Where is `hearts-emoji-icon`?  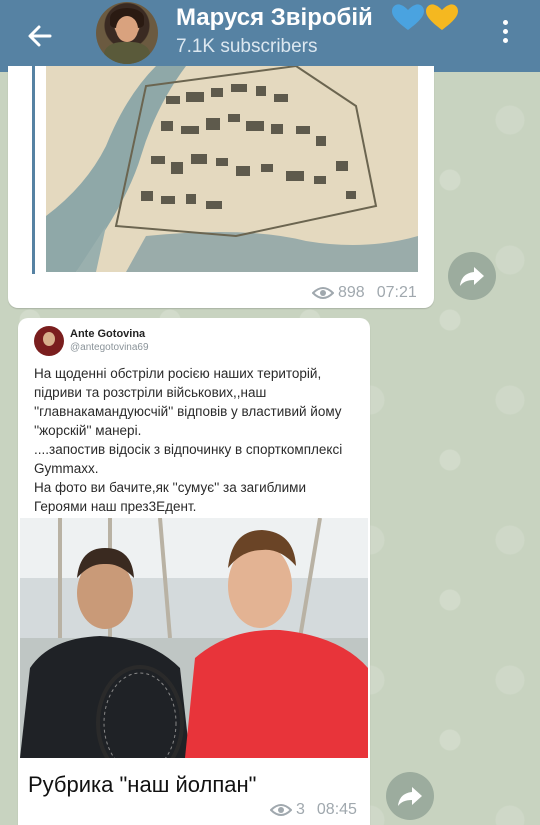 hearts-emoji-icon is located at coordinates (425, 17).